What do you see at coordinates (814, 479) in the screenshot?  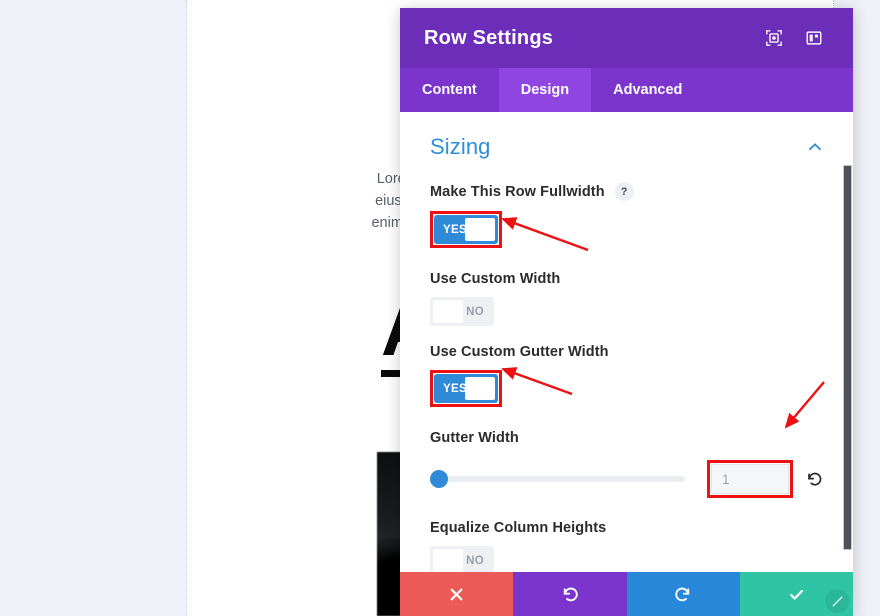 I see `reset-arrow-icon` at bounding box center [814, 479].